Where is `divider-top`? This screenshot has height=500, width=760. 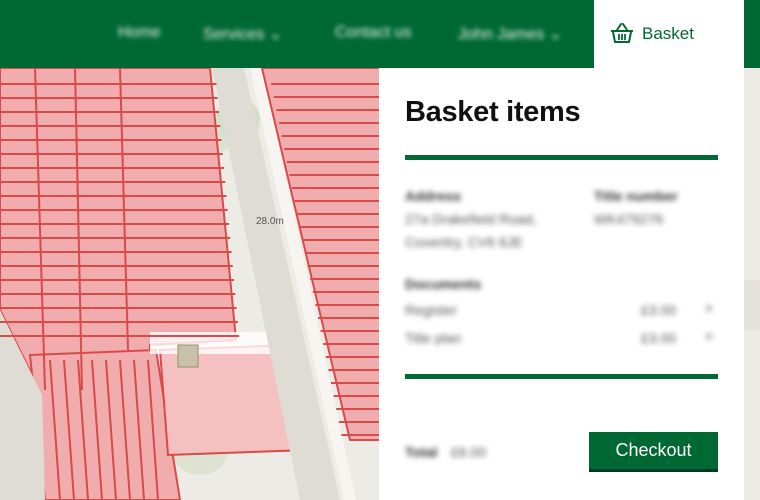 divider-top is located at coordinates (561, 157).